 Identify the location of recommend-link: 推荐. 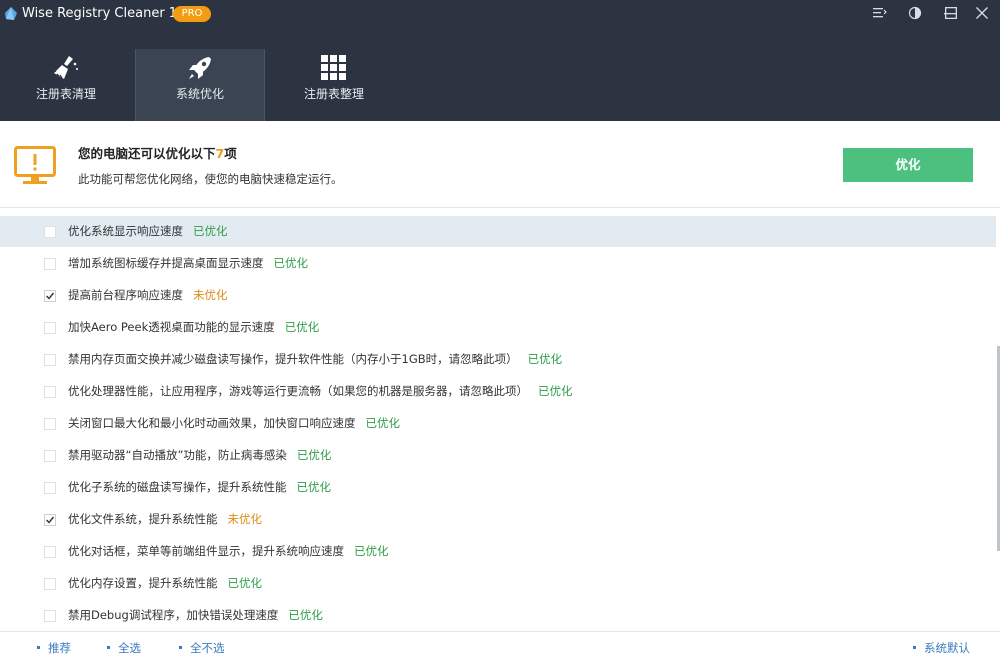
(54, 648).